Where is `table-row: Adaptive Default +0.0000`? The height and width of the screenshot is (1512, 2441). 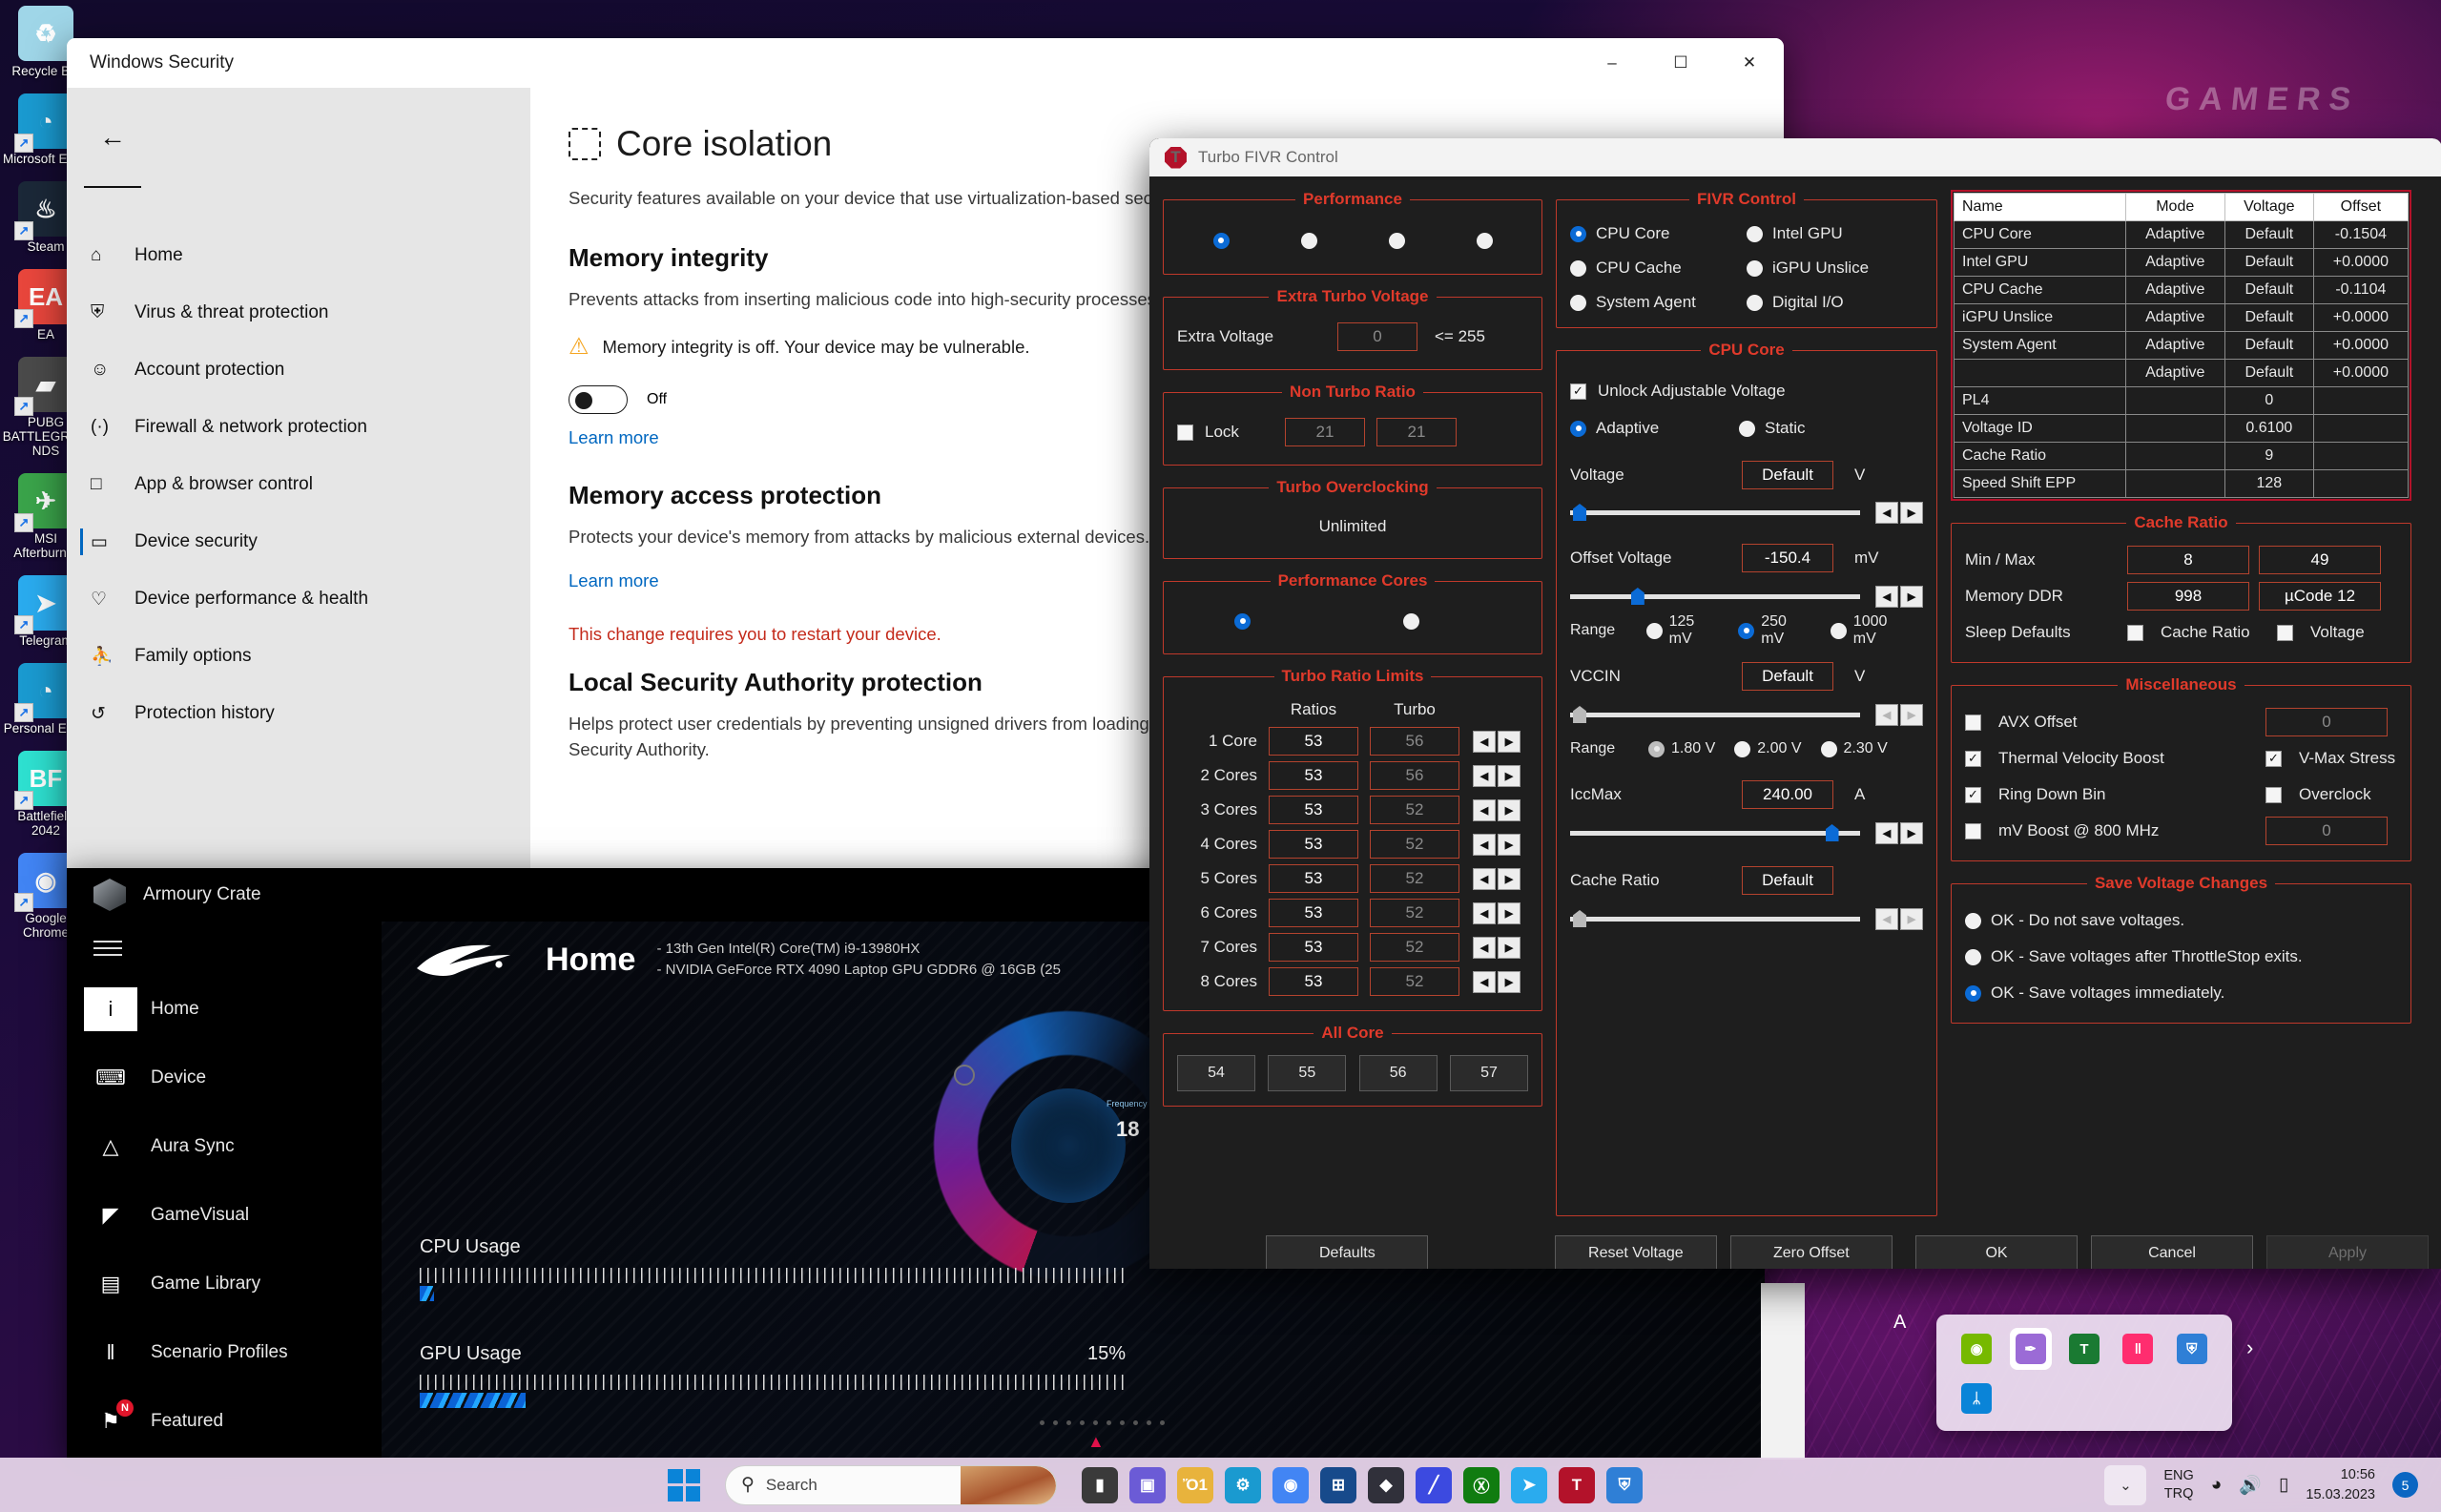 table-row: Adaptive Default +0.0000 is located at coordinates (2182, 373).